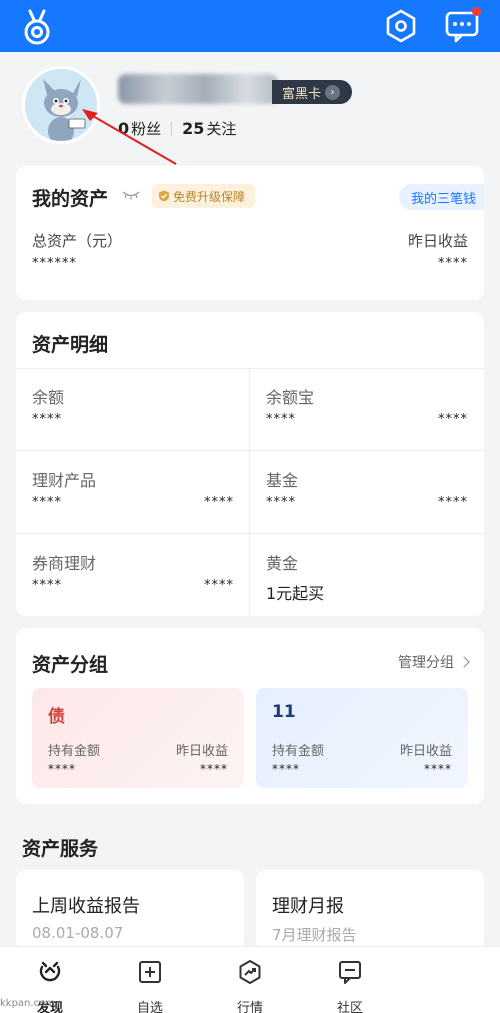  What do you see at coordinates (70, 199) in the screenshot?
I see `my-assets-title: 我的资产` at bounding box center [70, 199].